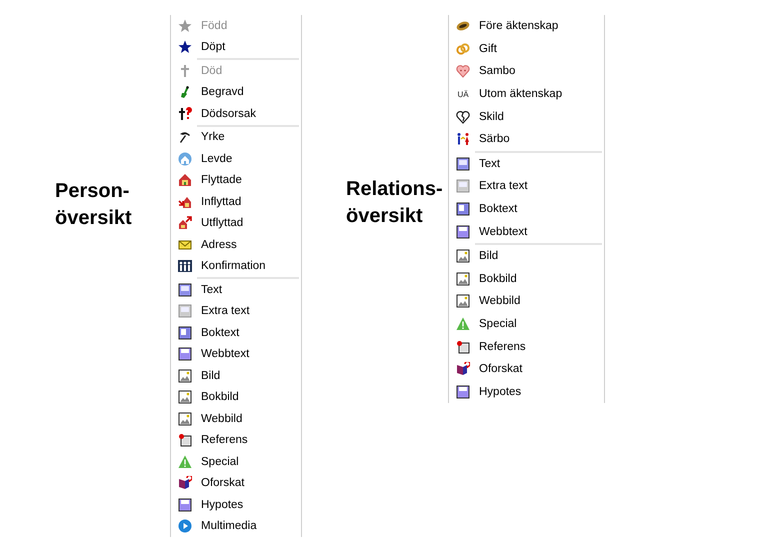  What do you see at coordinates (211, 137) in the screenshot?
I see `menu-item: Yrke` at bounding box center [211, 137].